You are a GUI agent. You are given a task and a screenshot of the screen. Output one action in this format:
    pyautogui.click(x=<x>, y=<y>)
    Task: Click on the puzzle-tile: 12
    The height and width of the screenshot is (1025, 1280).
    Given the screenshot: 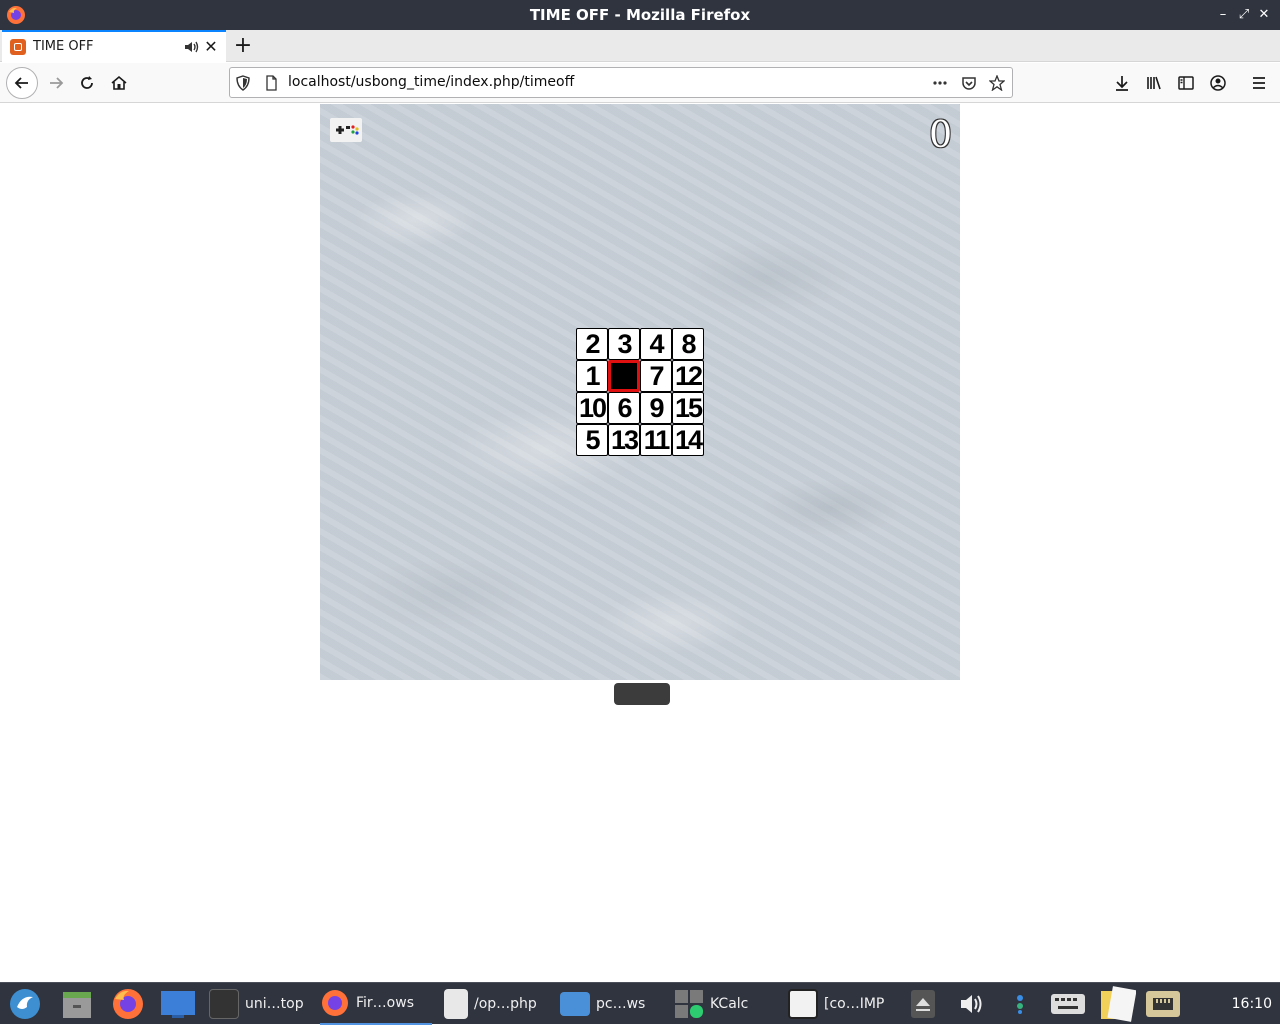 What is the action you would take?
    pyautogui.click(x=688, y=376)
    